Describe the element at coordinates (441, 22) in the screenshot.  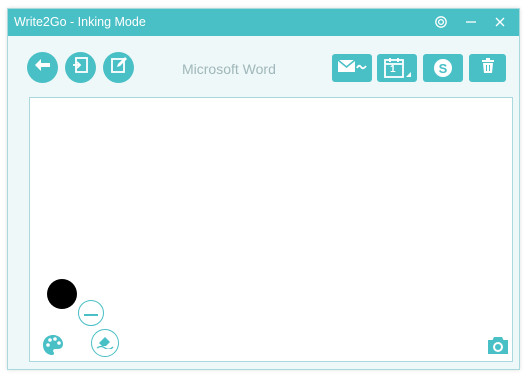
I see `settings-icon` at that location.